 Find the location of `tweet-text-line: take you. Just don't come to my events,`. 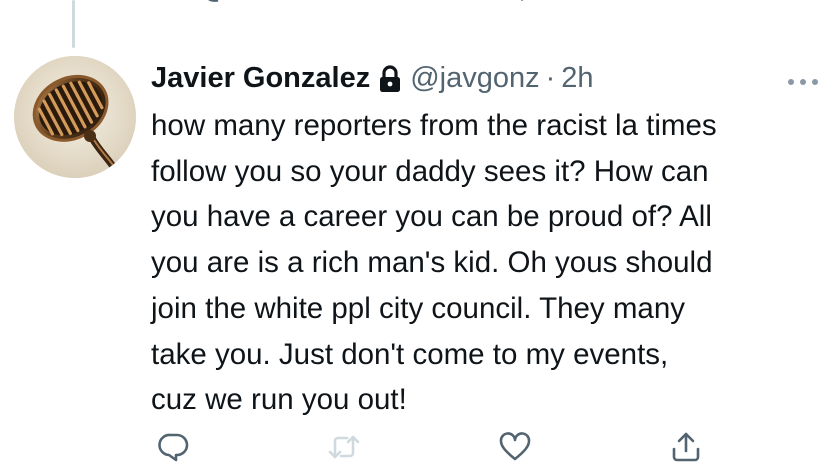

tweet-text-line: take you. Just don't come to my events, is located at coordinates (410, 354).